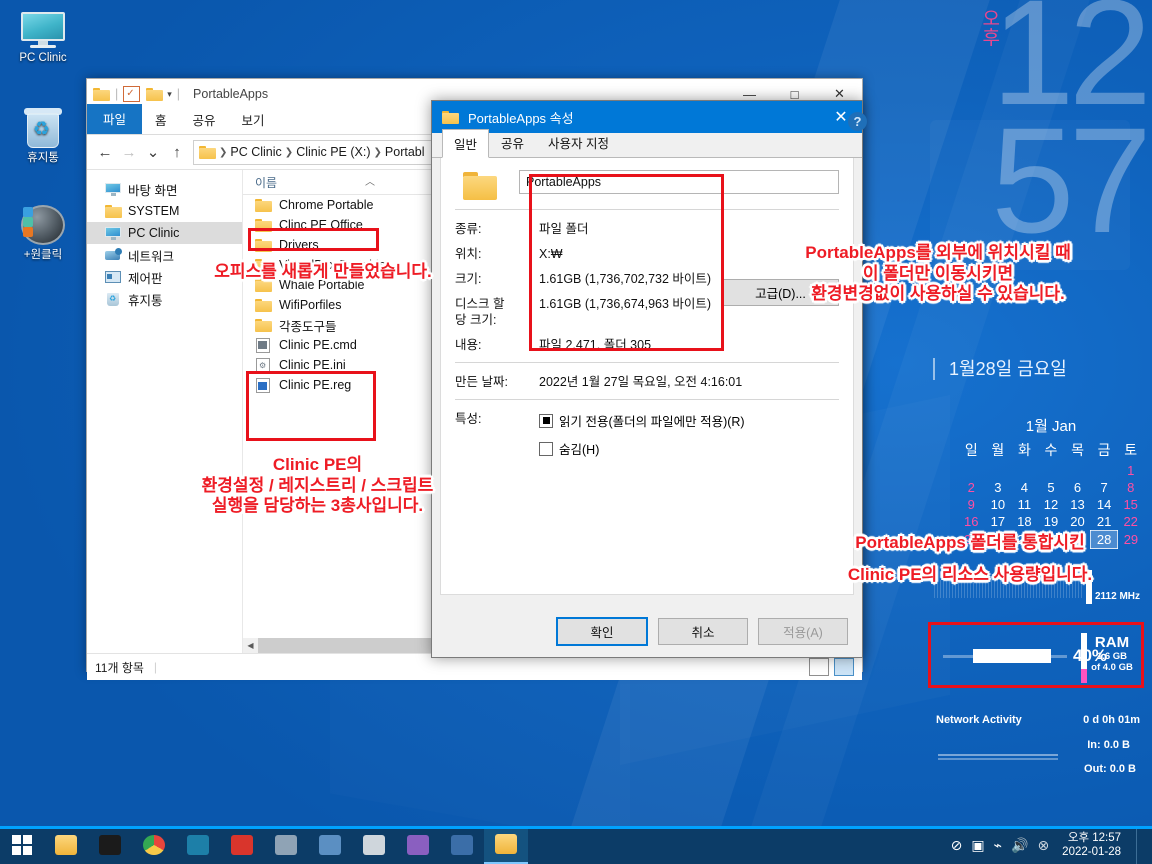 Image resolution: width=1152 pixels, height=864 pixels. I want to click on cancel-button: 취소, so click(703, 631).